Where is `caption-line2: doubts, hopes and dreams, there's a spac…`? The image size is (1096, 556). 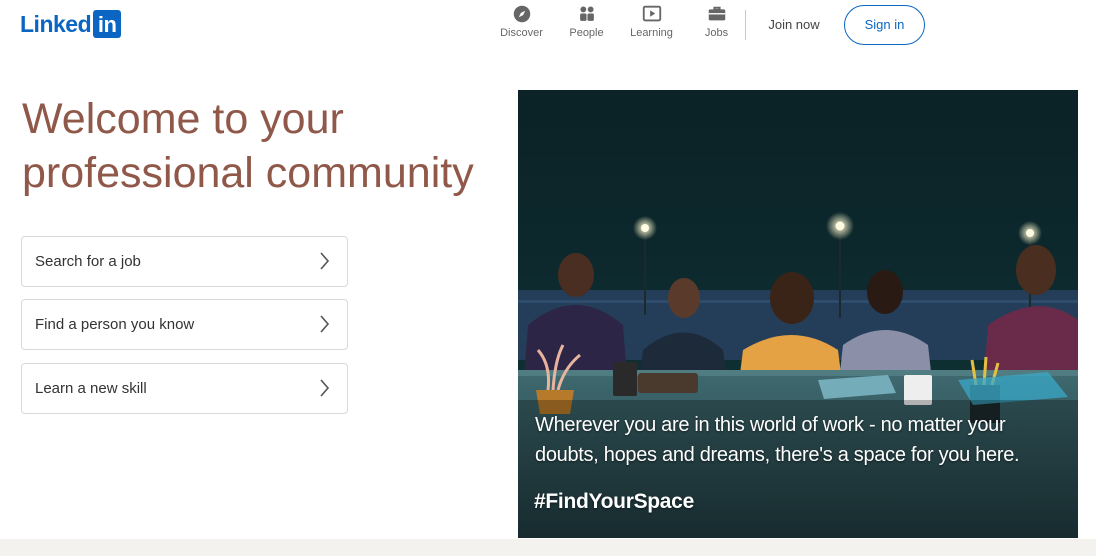 caption-line2: doubts, hopes and dreams, there's a spac… is located at coordinates (777, 455).